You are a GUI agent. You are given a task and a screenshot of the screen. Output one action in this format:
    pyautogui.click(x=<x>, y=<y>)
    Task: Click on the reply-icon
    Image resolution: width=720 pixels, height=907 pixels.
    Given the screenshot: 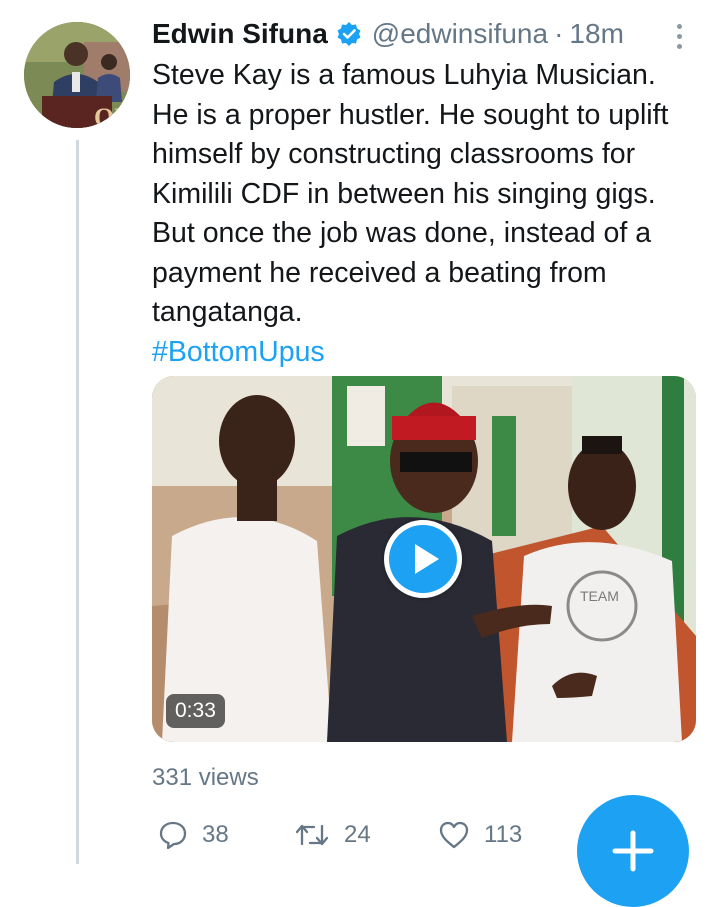 What is the action you would take?
    pyautogui.click(x=173, y=835)
    